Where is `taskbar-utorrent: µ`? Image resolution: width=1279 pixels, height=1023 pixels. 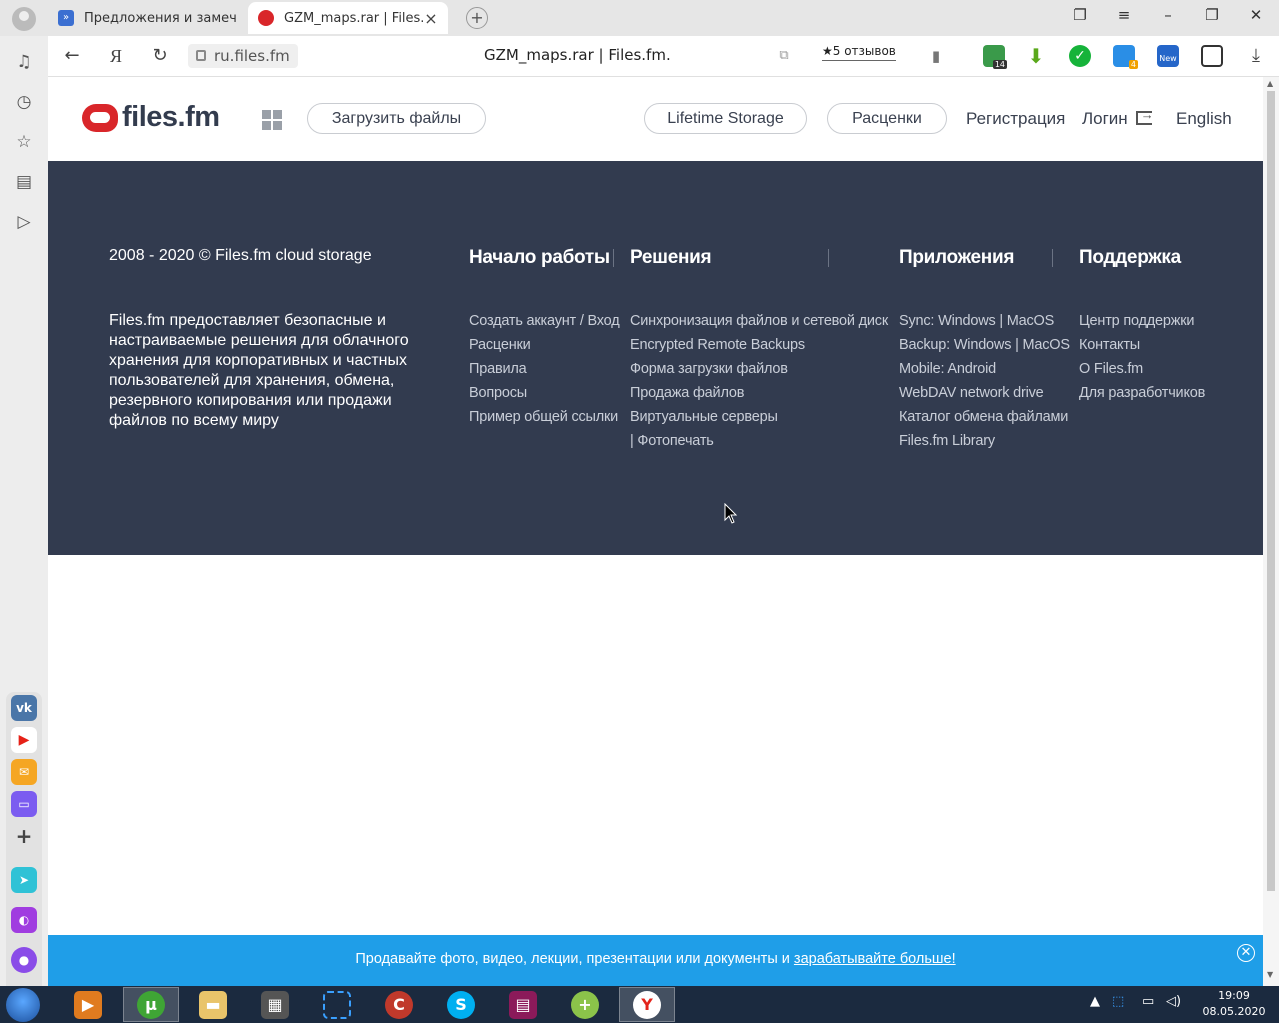 taskbar-utorrent: µ is located at coordinates (151, 1004).